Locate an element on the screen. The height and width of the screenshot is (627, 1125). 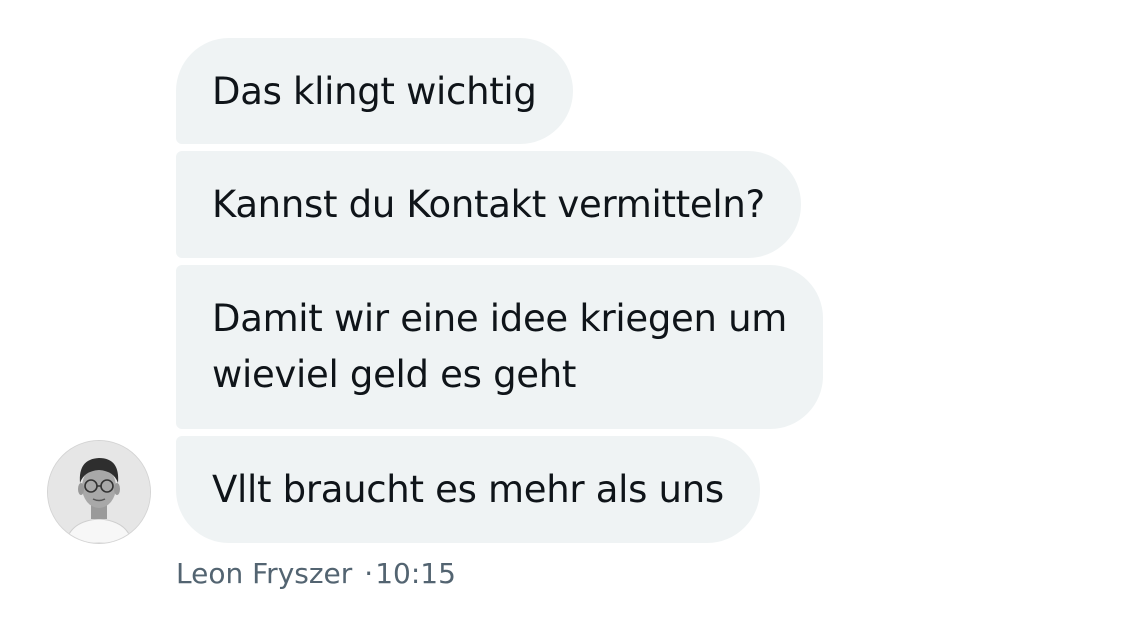
person-avatar-icon is located at coordinates (99, 492).